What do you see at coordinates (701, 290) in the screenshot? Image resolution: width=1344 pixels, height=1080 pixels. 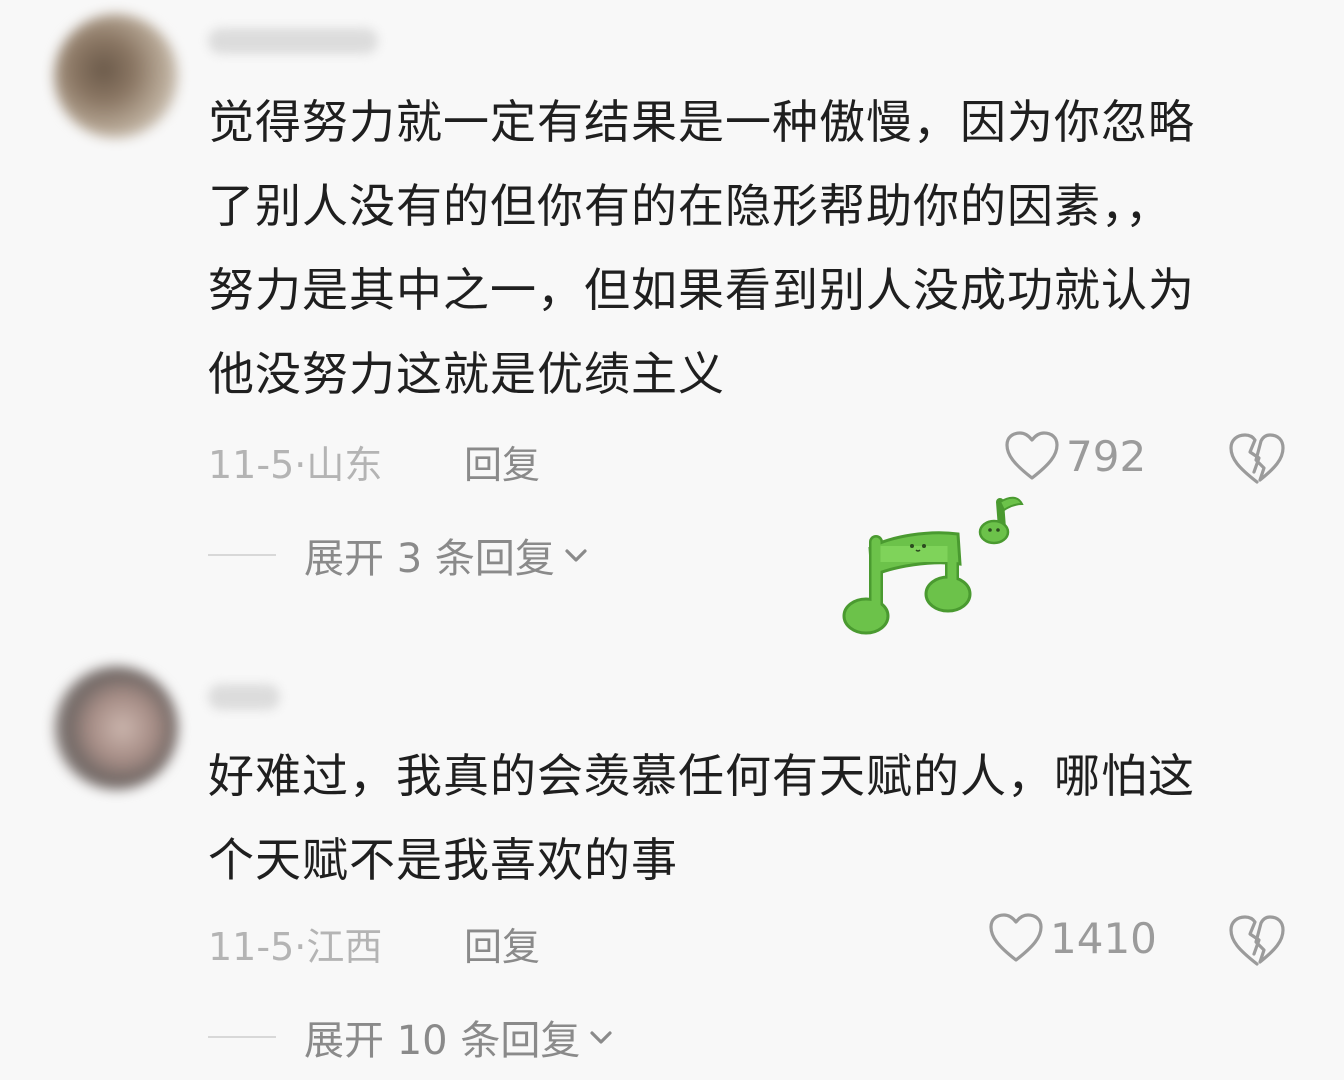 I see `comment-line: 努力是其中之一，但如果看到别人没成功就认为` at bounding box center [701, 290].